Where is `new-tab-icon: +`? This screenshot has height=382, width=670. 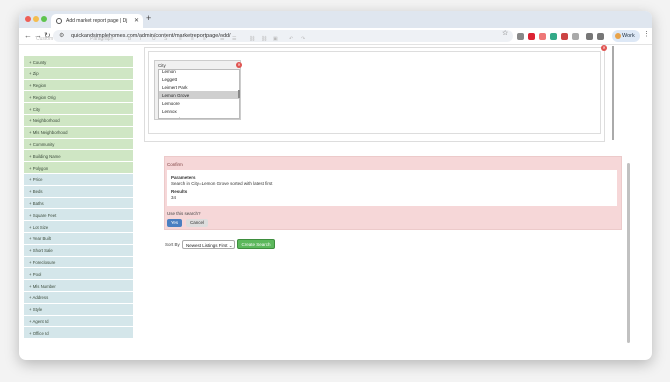
new-tab-icon: + is located at coordinates (148, 18).